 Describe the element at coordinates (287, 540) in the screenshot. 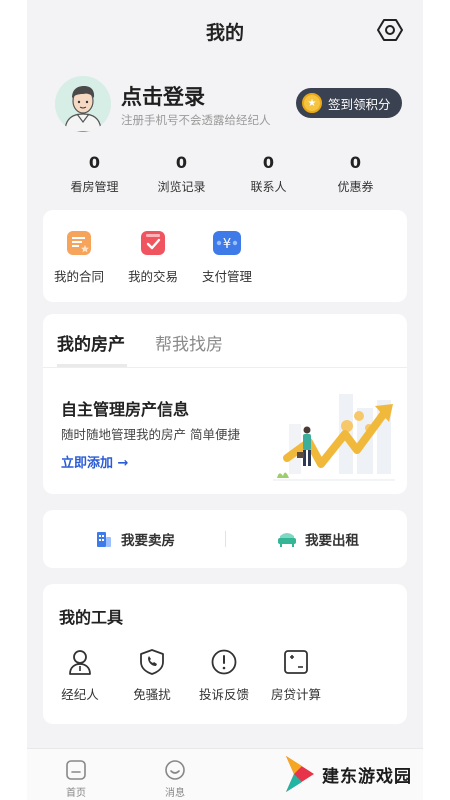

I see `sofa-icon` at that location.